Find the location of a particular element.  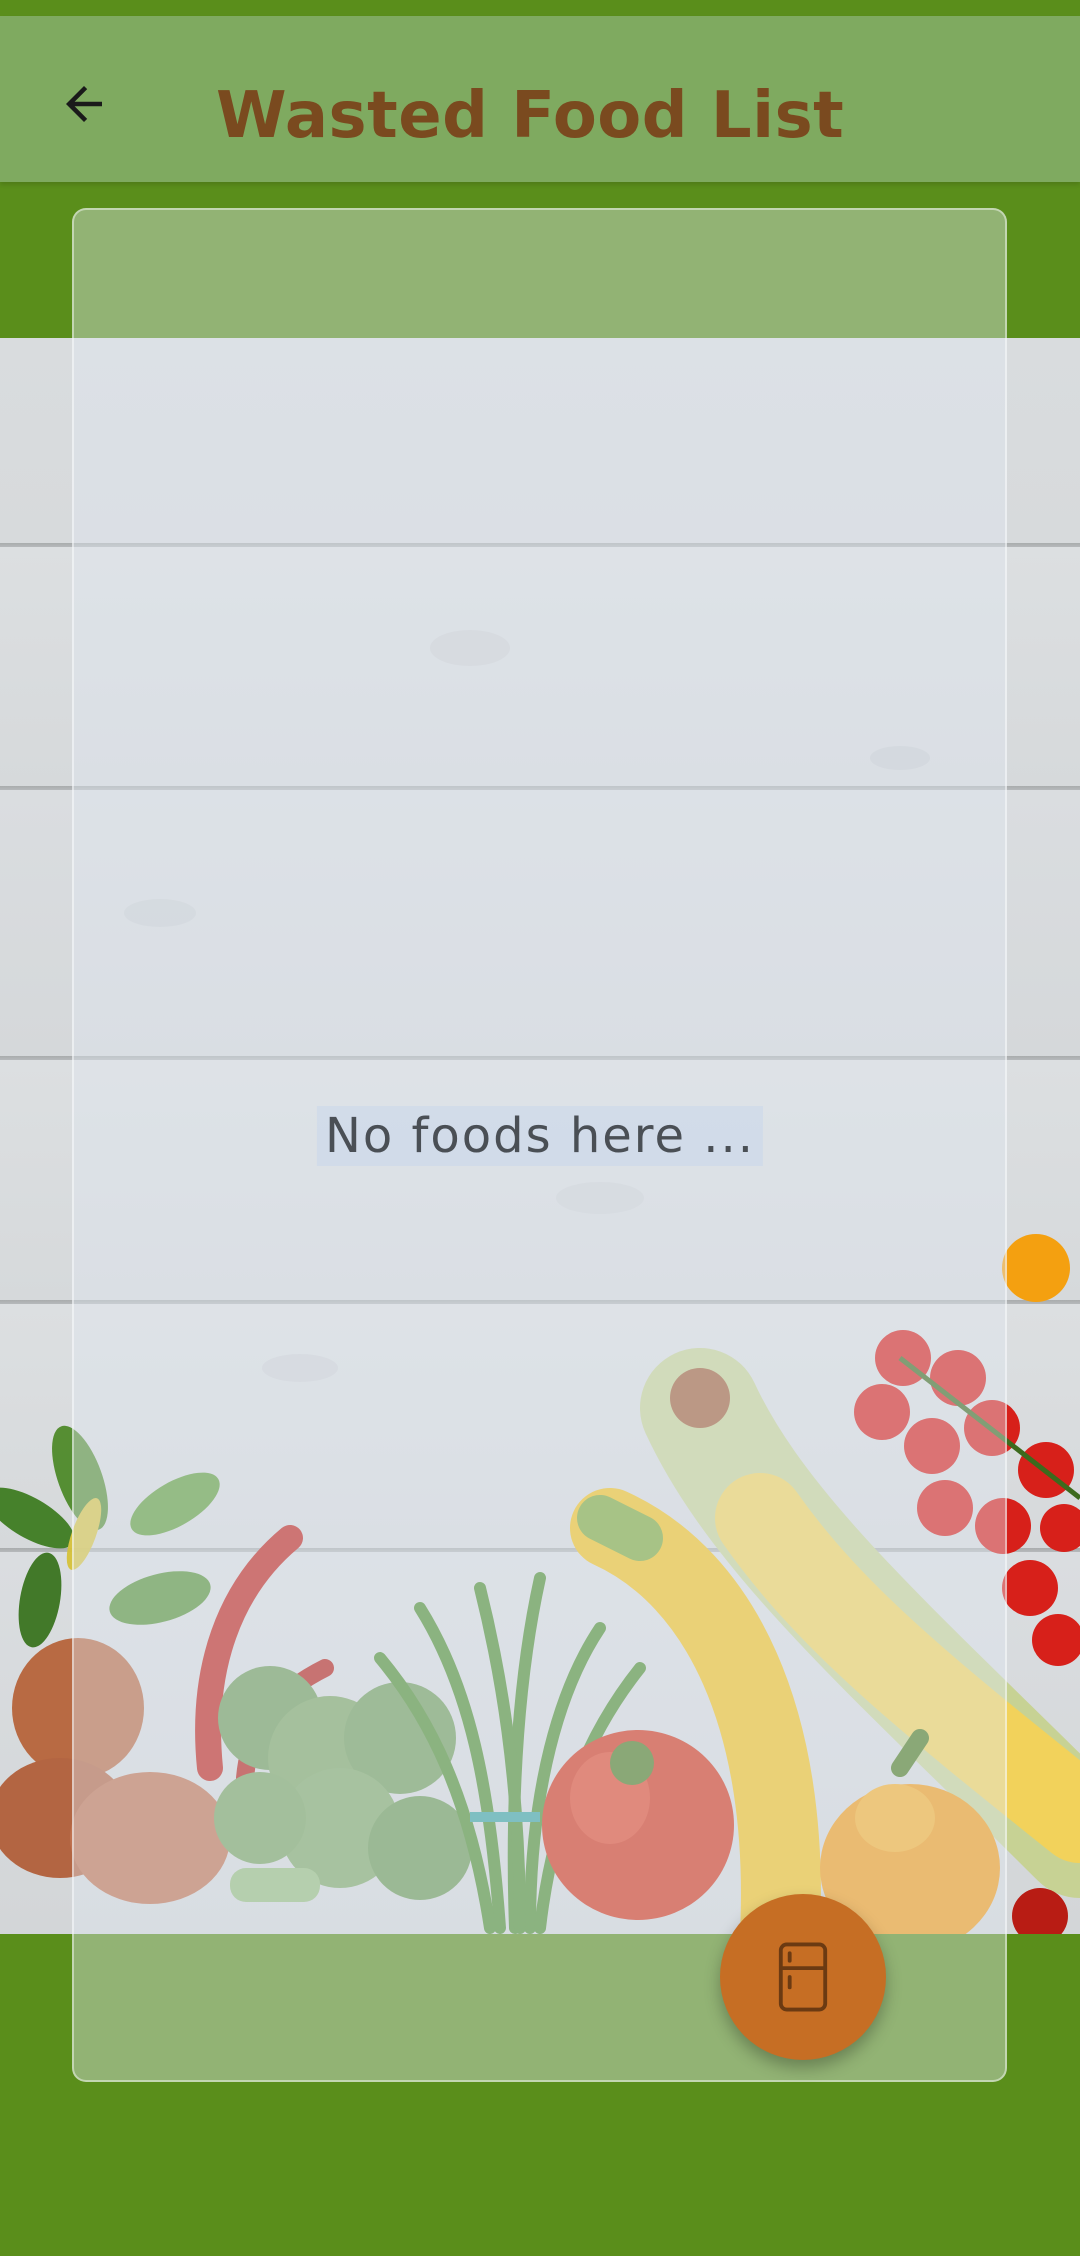

fridge-button is located at coordinates (803, 1977).